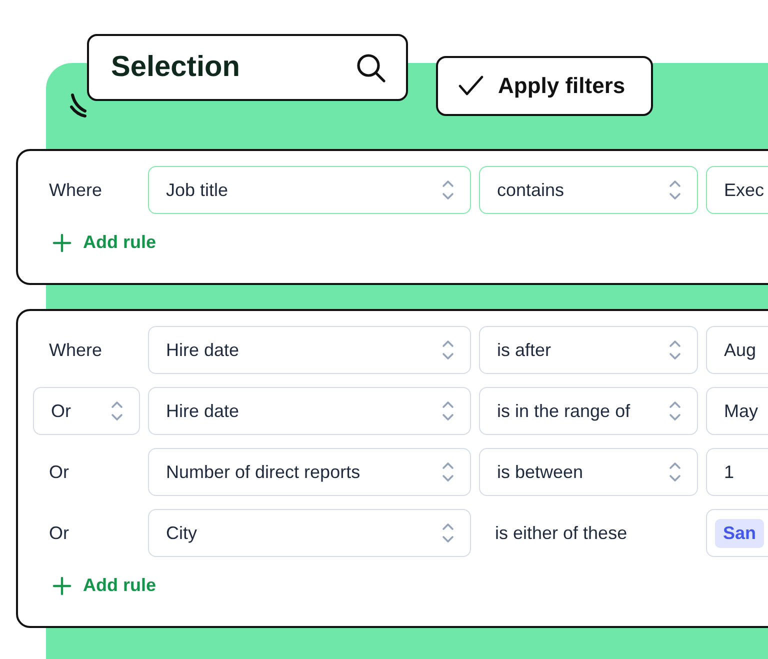 This screenshot has width=768, height=659. Describe the element at coordinates (544, 86) in the screenshot. I see `apply-filters-button: Apply filters` at that location.